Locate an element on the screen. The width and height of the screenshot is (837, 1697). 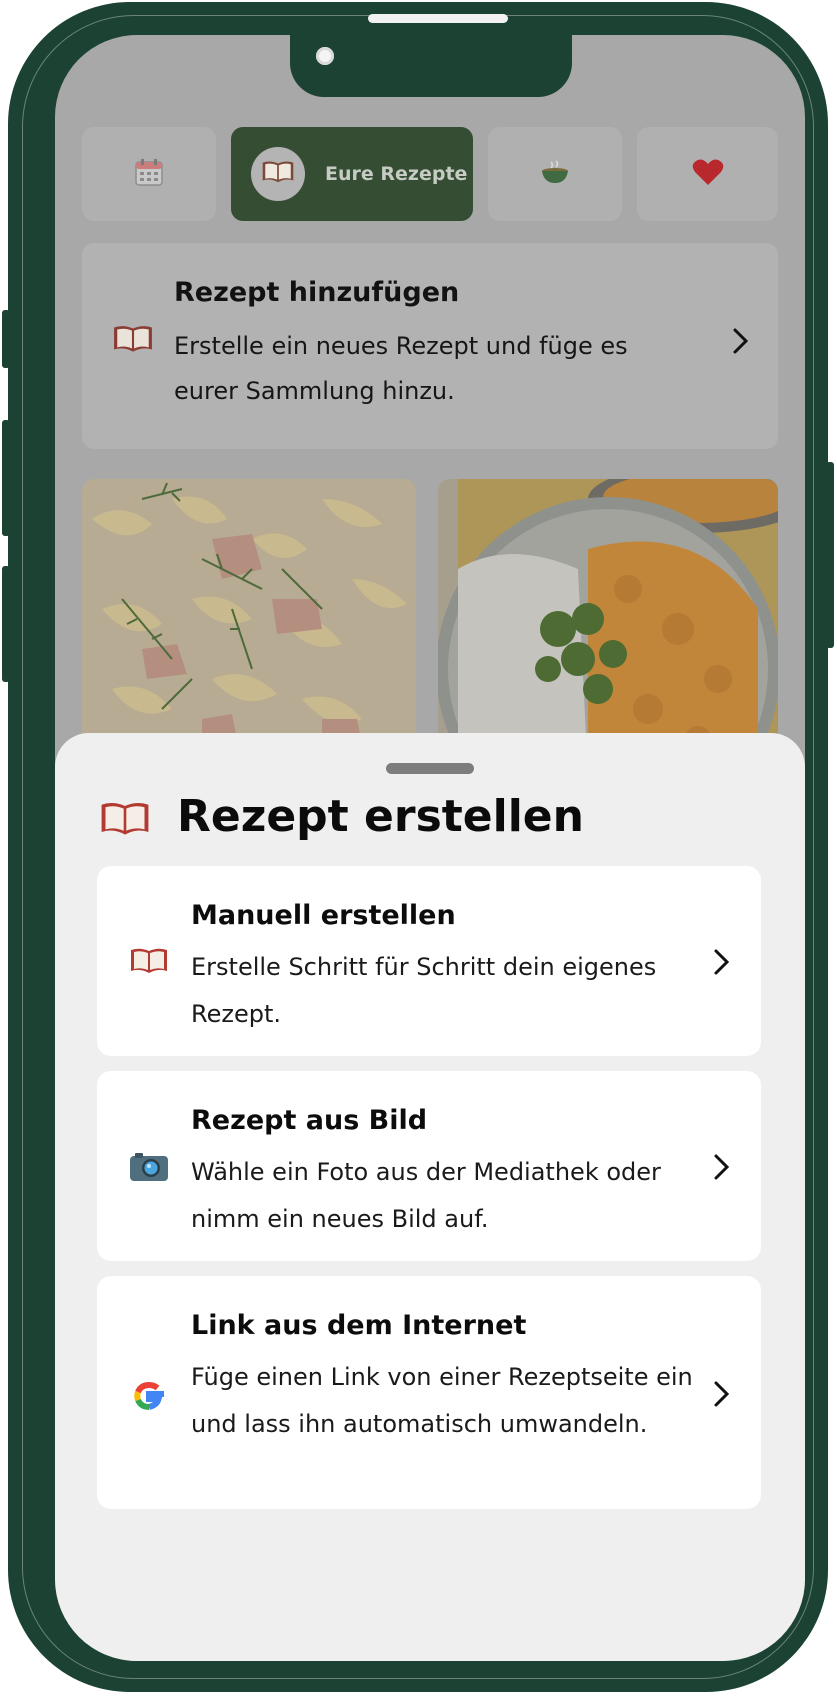
tab-eure-rezepte: Eure Rezepte is located at coordinates (352, 174).